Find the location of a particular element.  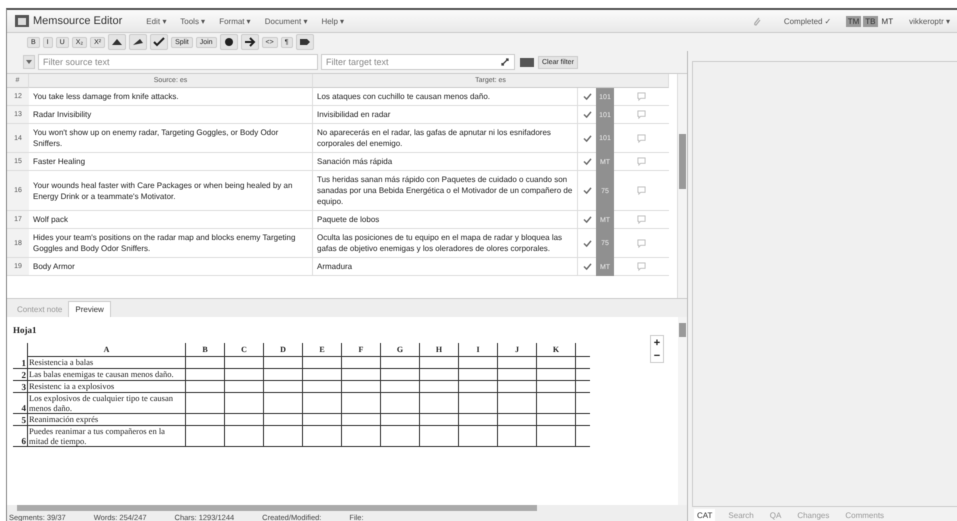

column-letter: F is located at coordinates (361, 349).